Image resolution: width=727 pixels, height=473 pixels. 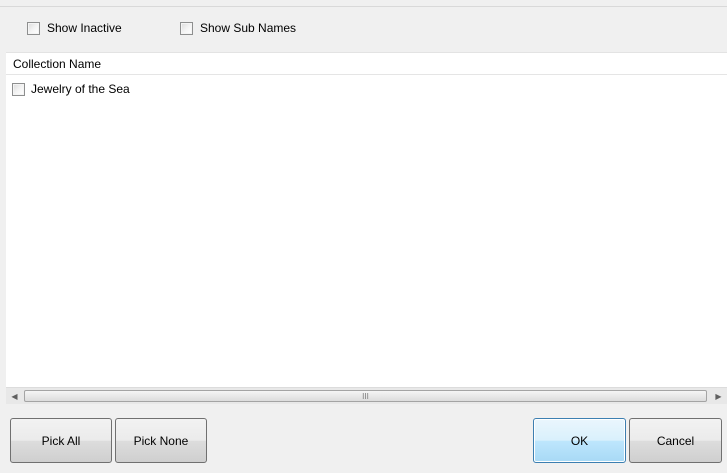 I want to click on ok-button: OK, so click(x=579, y=440).